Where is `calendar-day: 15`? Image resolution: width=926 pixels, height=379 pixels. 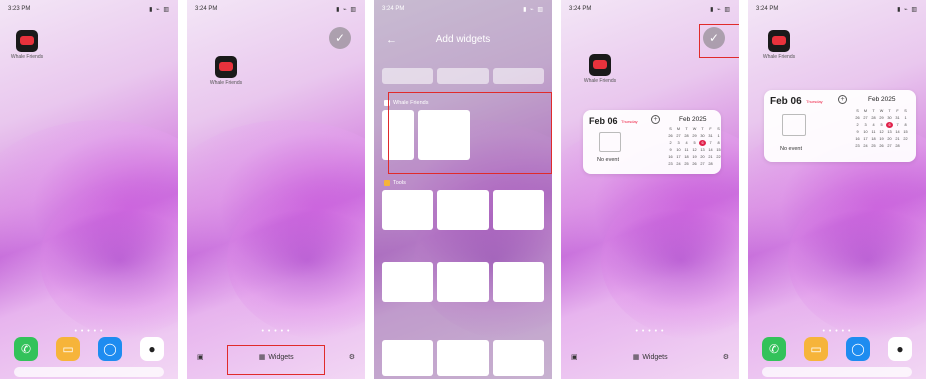
calendar-day: 15 is located at coordinates (718, 150).